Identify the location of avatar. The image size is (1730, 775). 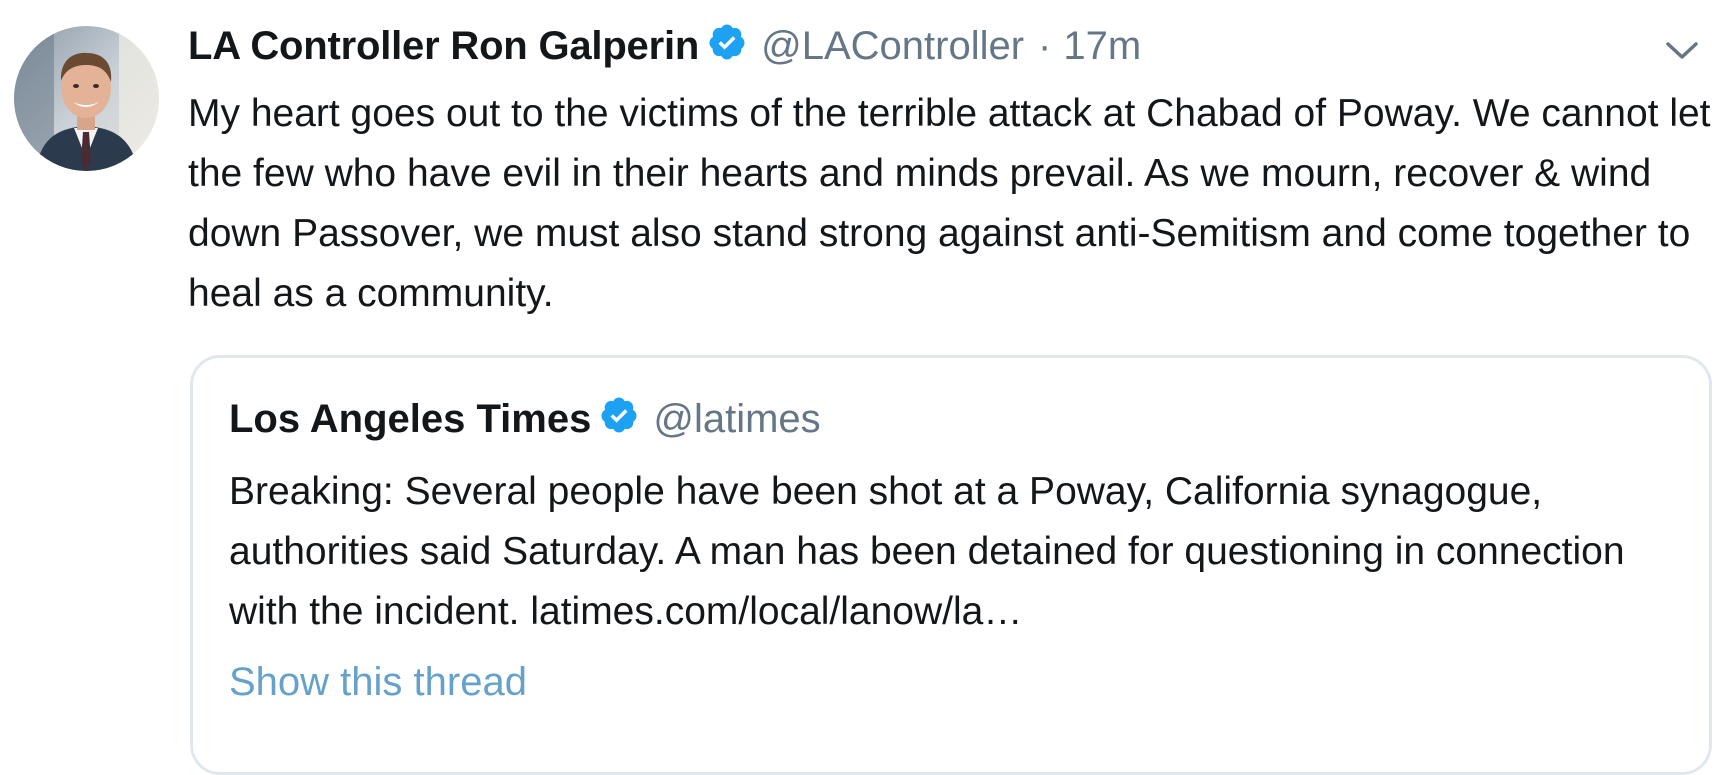
(86, 98).